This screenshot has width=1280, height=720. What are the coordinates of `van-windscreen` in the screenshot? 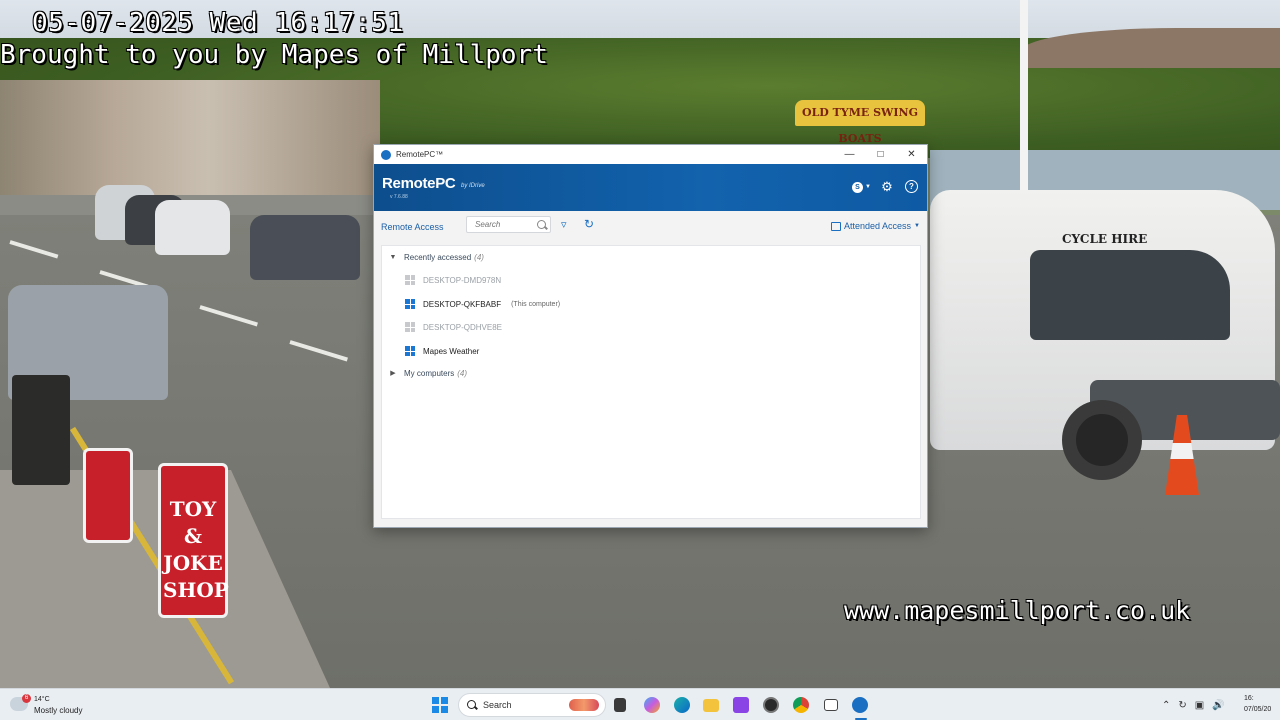 It's located at (1130, 295).